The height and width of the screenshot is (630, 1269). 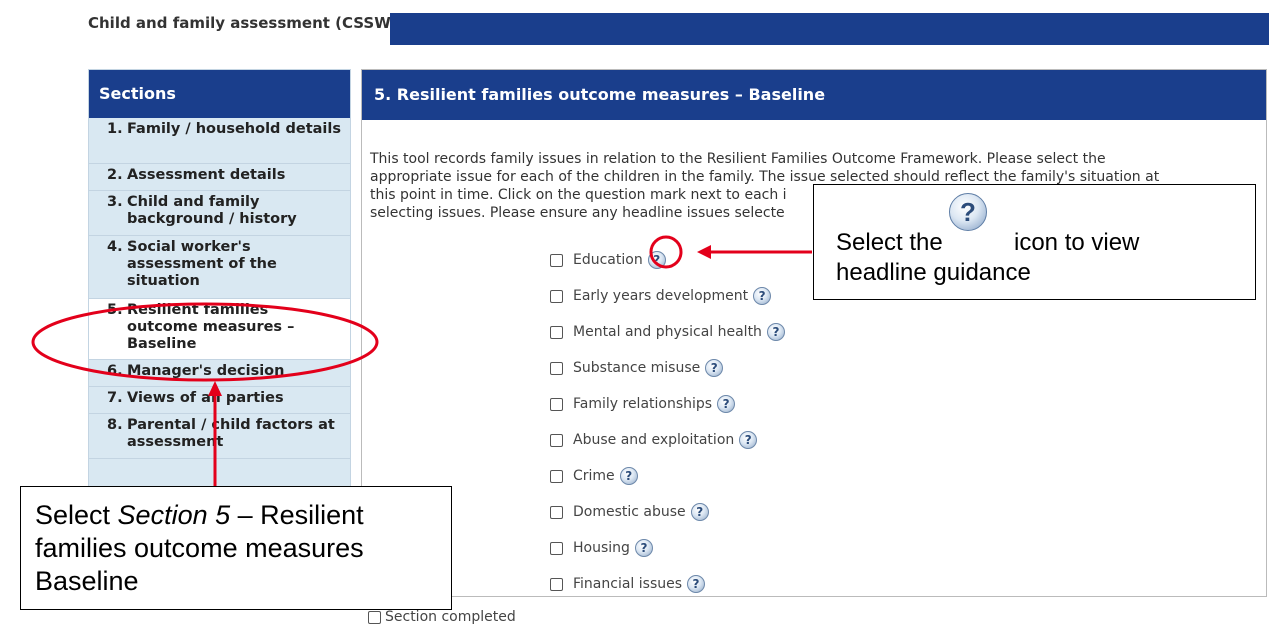 What do you see at coordinates (556, 260) in the screenshot?
I see `education-checkbox` at bounding box center [556, 260].